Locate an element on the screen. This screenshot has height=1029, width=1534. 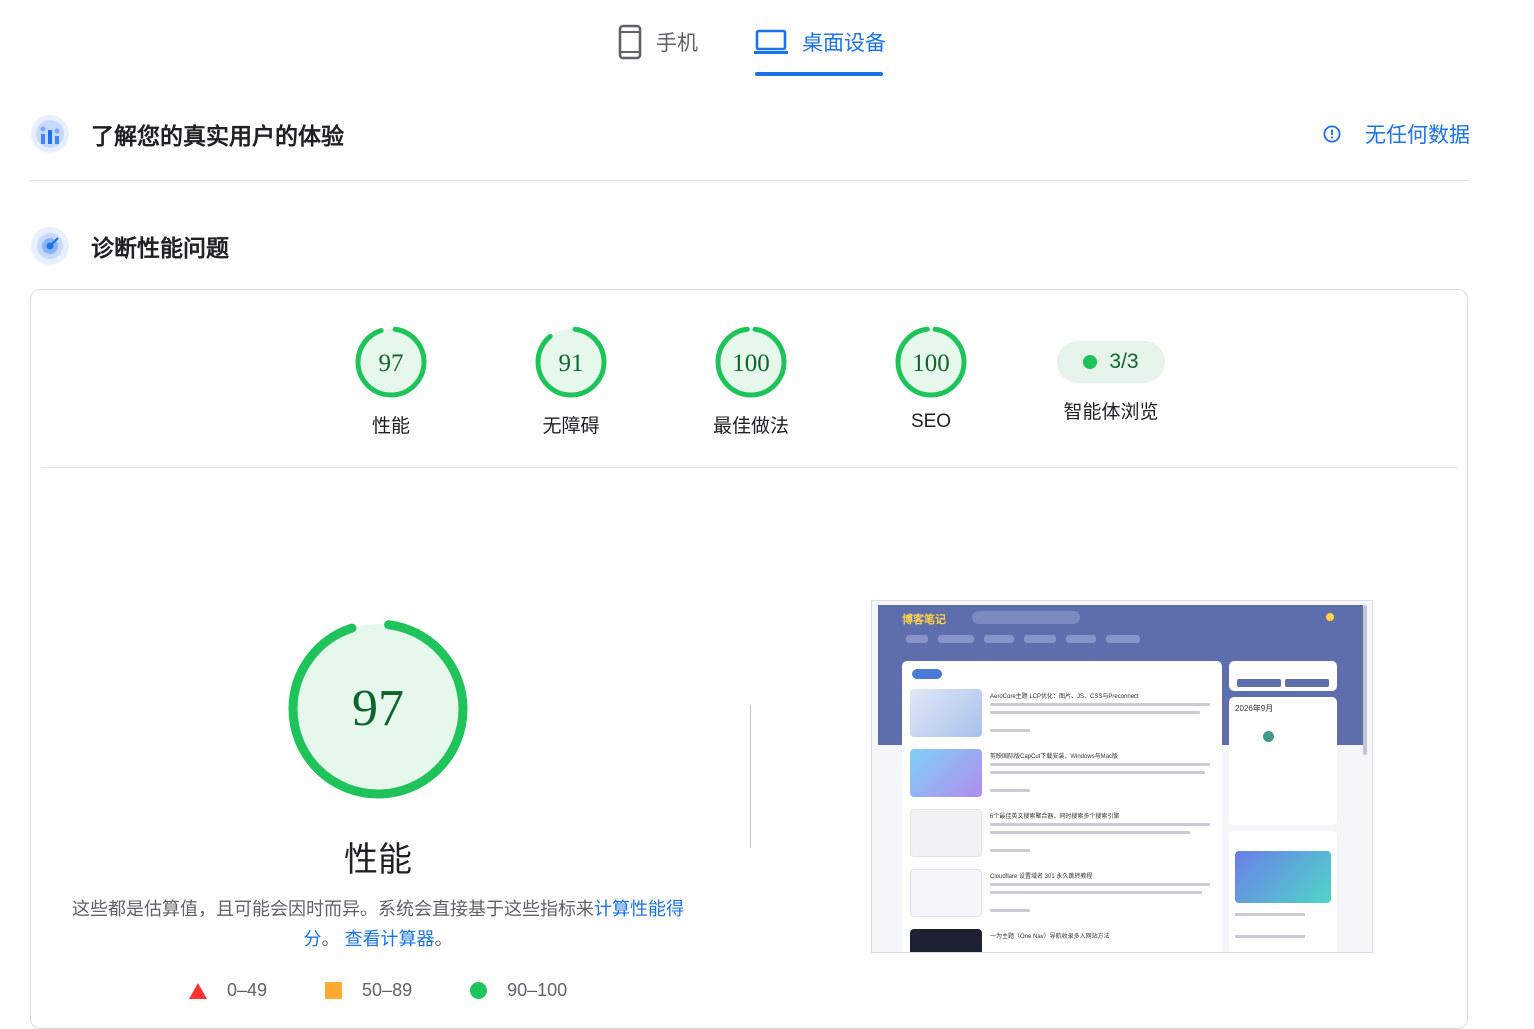
vertical-divider is located at coordinates (750, 776).